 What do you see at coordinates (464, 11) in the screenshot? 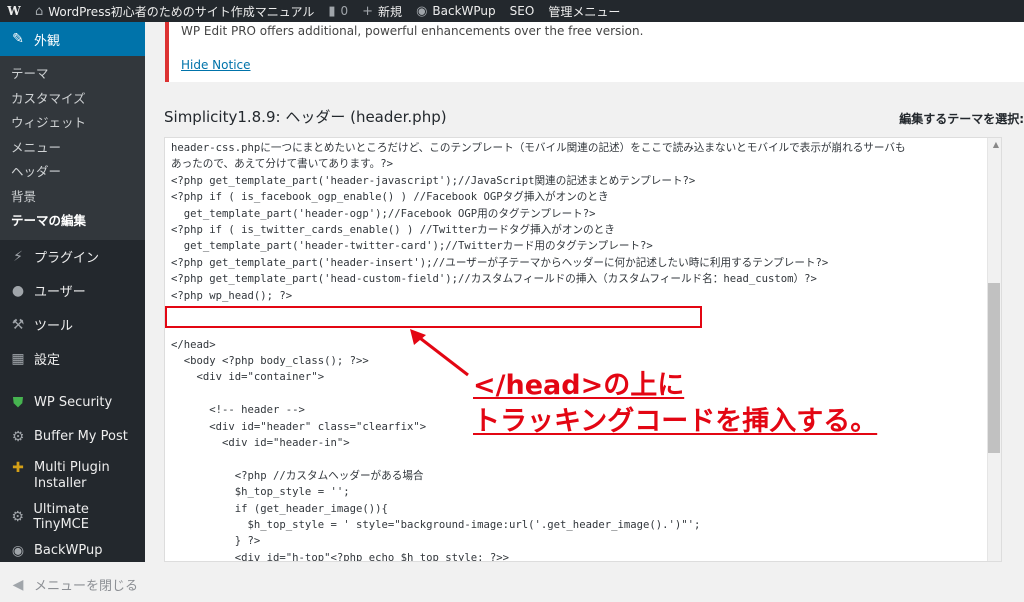
I see `backwpup-label: BackWPup` at bounding box center [464, 11].